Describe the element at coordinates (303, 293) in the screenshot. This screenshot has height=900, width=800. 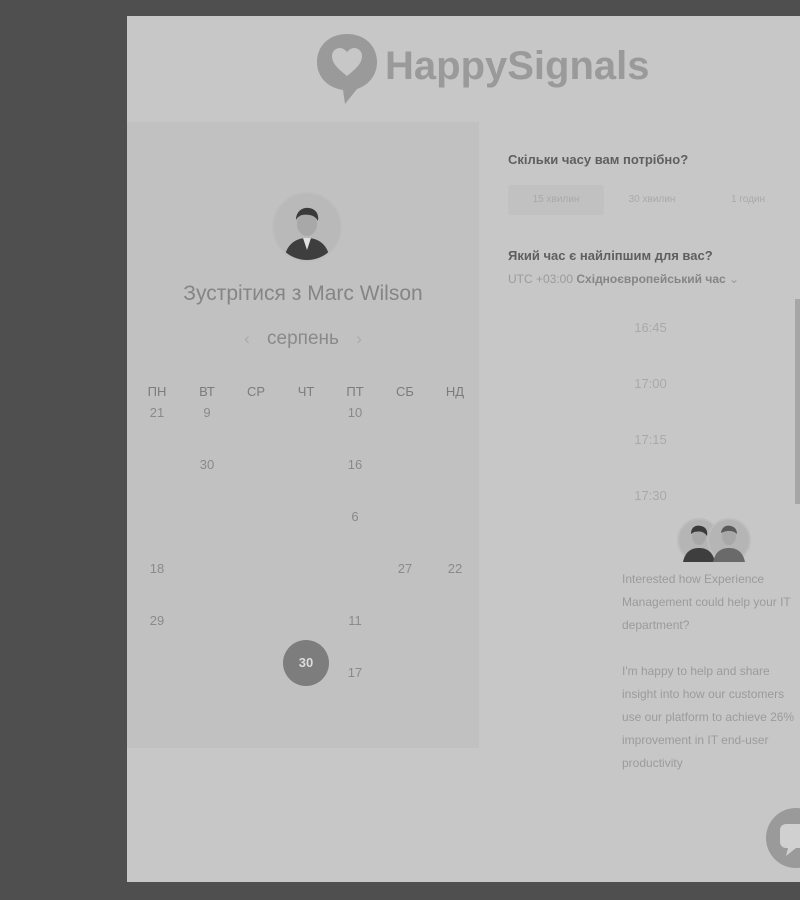
I see `meet-title: Зустрітися з Marc Wilson` at that location.